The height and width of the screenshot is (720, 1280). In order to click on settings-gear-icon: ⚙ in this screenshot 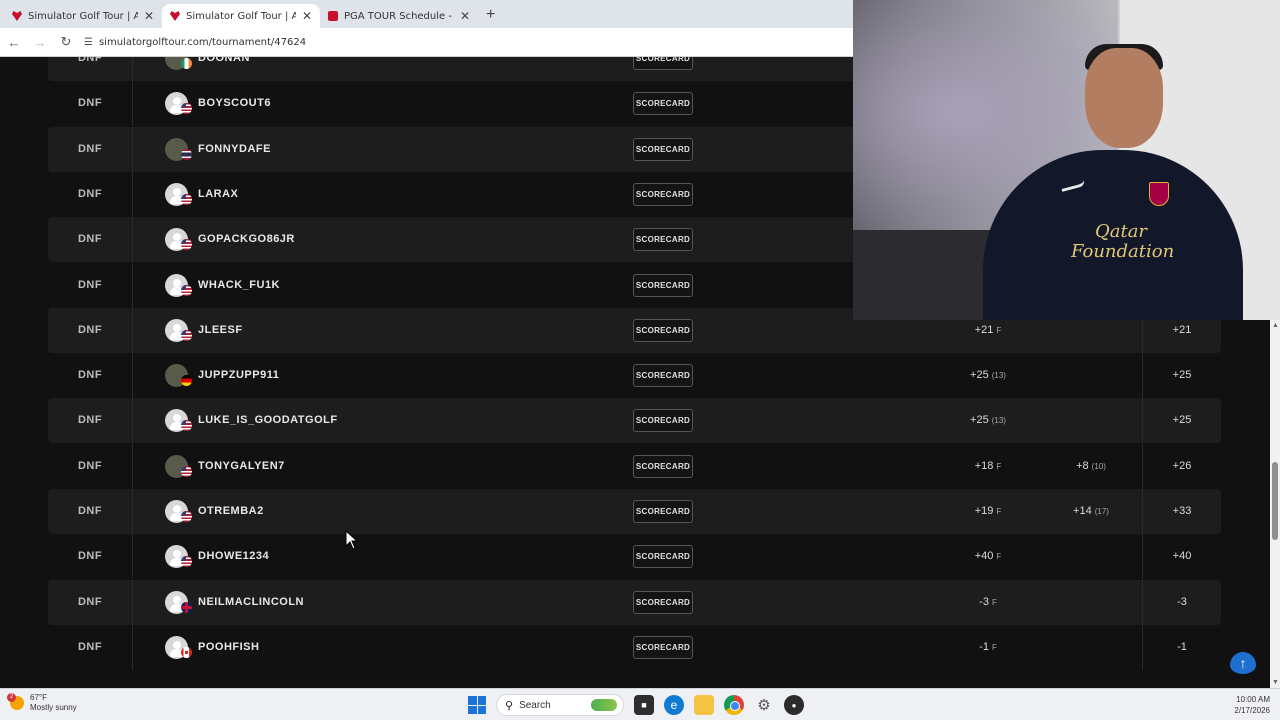, I will do `click(764, 705)`.